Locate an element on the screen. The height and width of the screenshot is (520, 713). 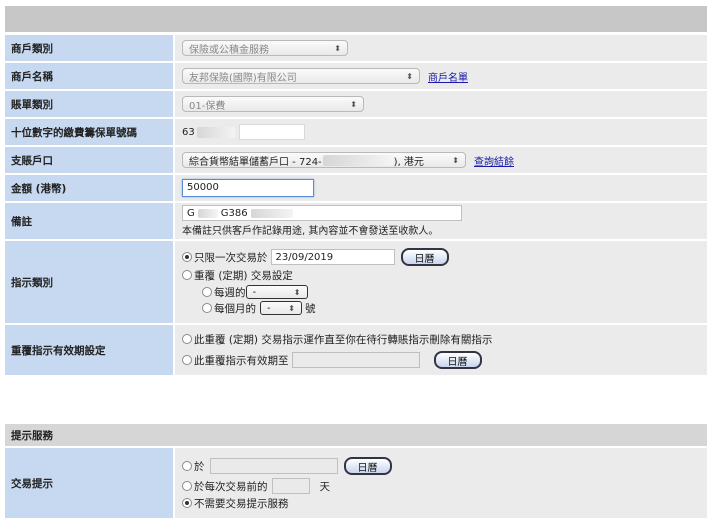
merchant-name-select: 友邦保險(國際)有限公司 ⬍ is located at coordinates (301, 76).